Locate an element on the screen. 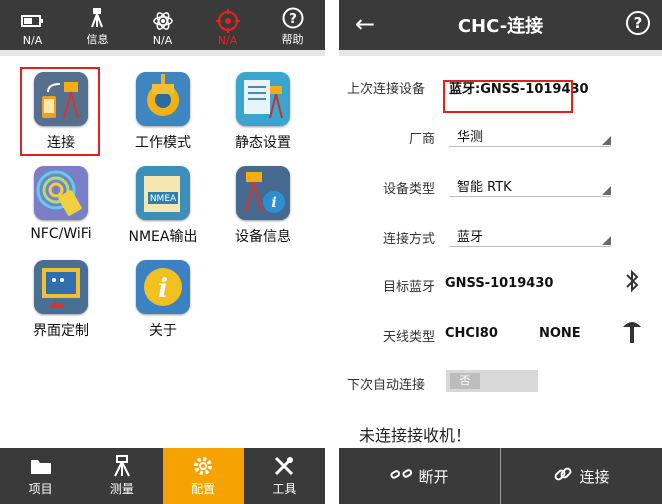 Image resolution: width=662 pixels, height=504 pixels. page-title: CHC-连接 is located at coordinates (500, 26).